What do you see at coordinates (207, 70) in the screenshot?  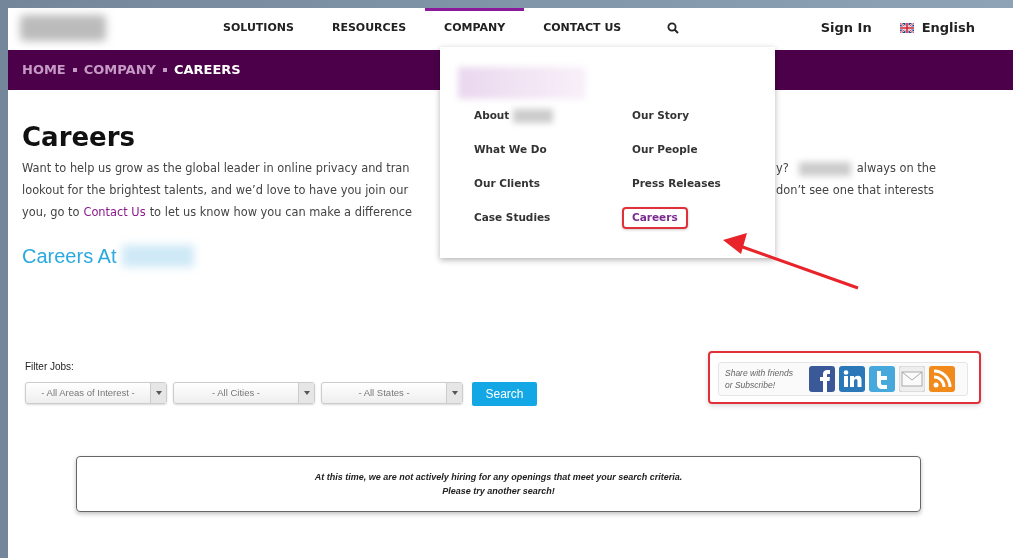 I see `breadcrumb-link: CAREERS` at bounding box center [207, 70].